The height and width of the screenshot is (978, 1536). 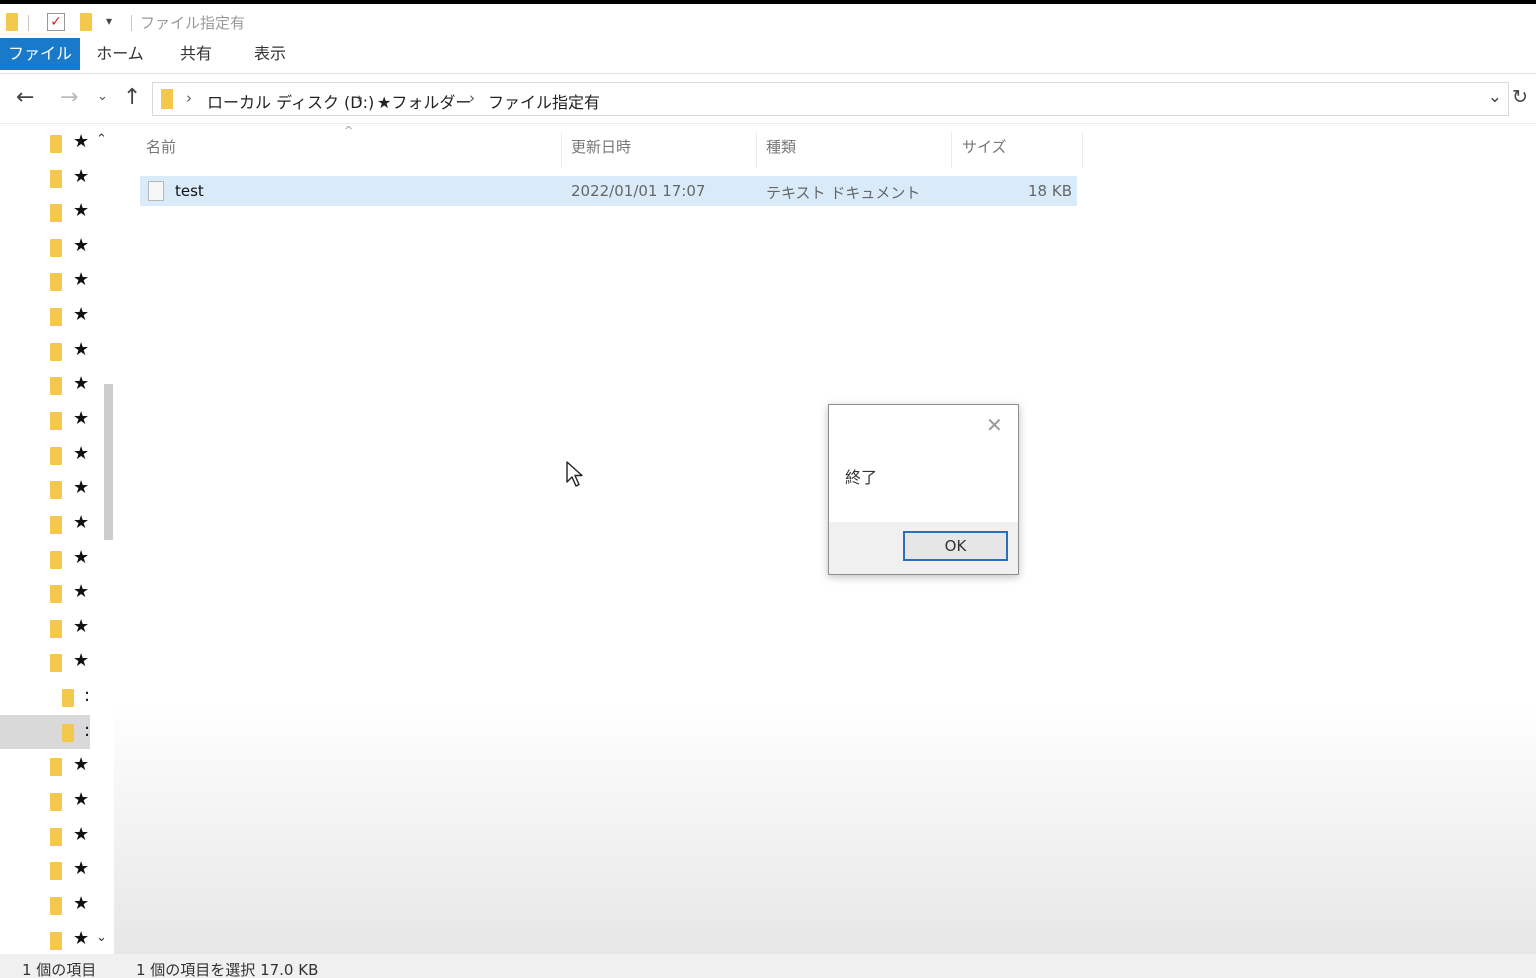 I want to click on address-bar: › ローカル ディスク (D:) › ★フォルダー › ファイル指定有 ⌄, so click(x=830, y=99).